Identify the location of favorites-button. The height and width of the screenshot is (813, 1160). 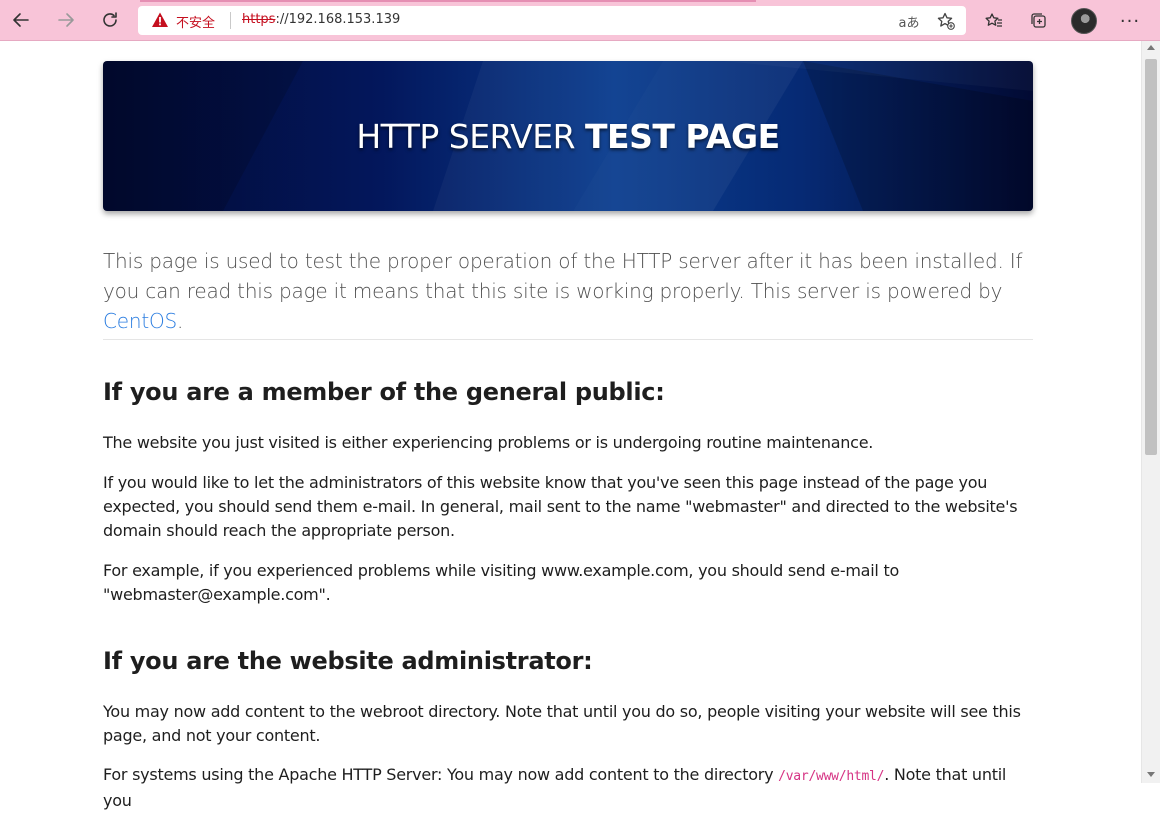
(994, 21).